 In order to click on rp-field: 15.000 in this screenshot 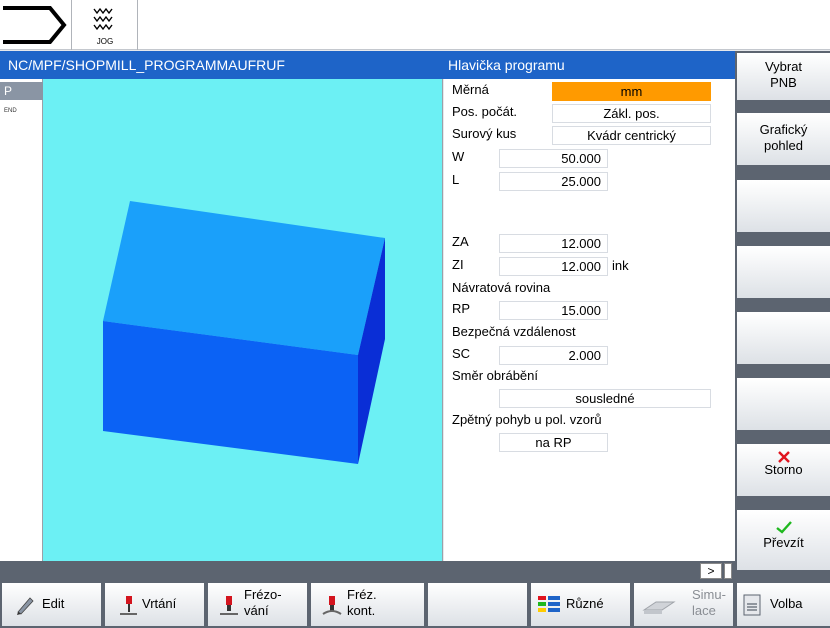, I will do `click(553, 310)`.